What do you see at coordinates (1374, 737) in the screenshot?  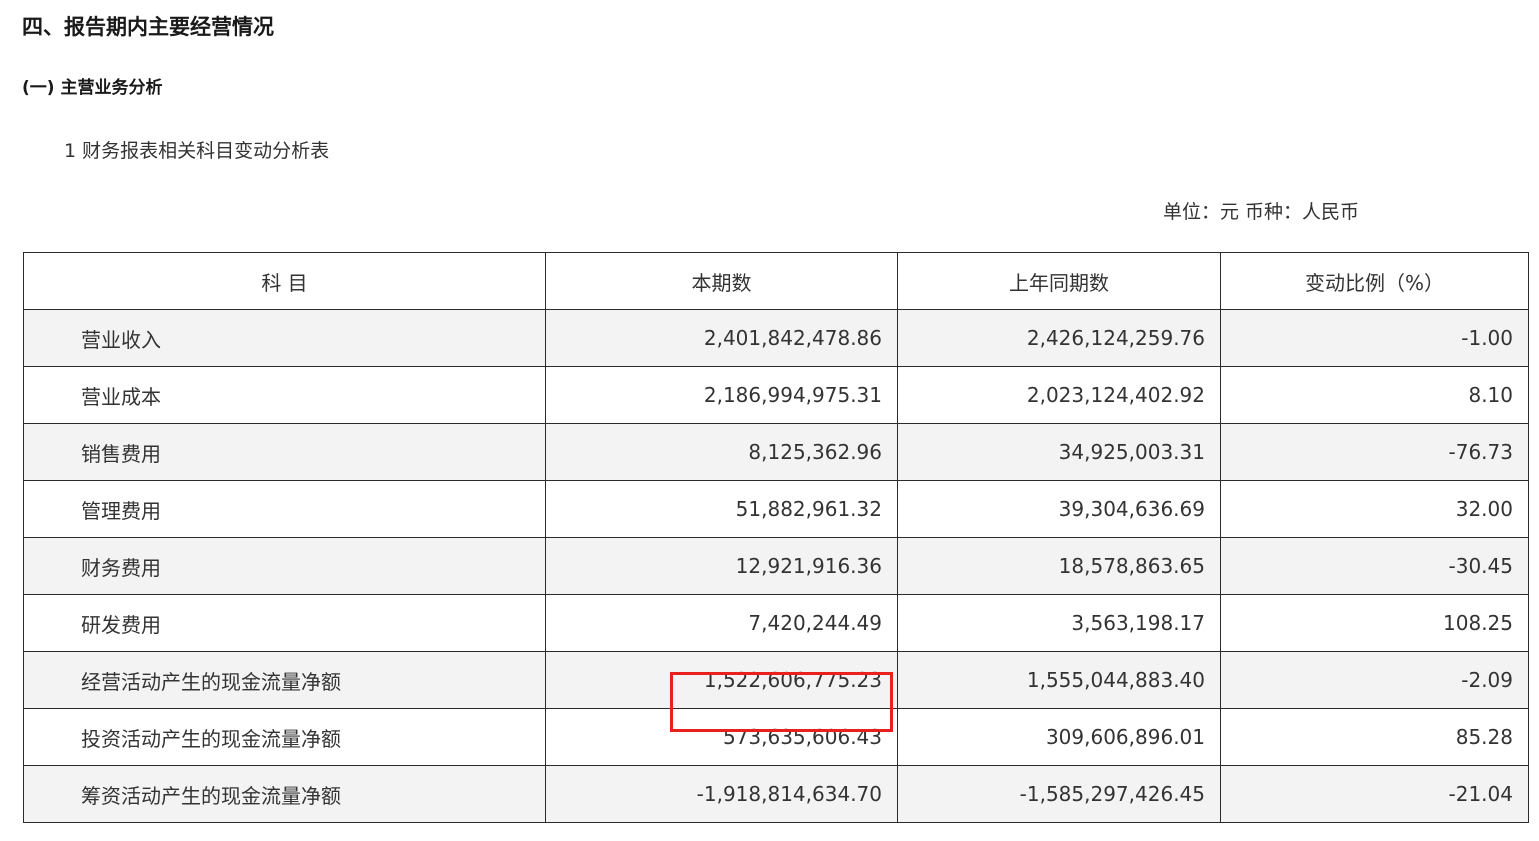 I see `row-change-value: 85.28` at bounding box center [1374, 737].